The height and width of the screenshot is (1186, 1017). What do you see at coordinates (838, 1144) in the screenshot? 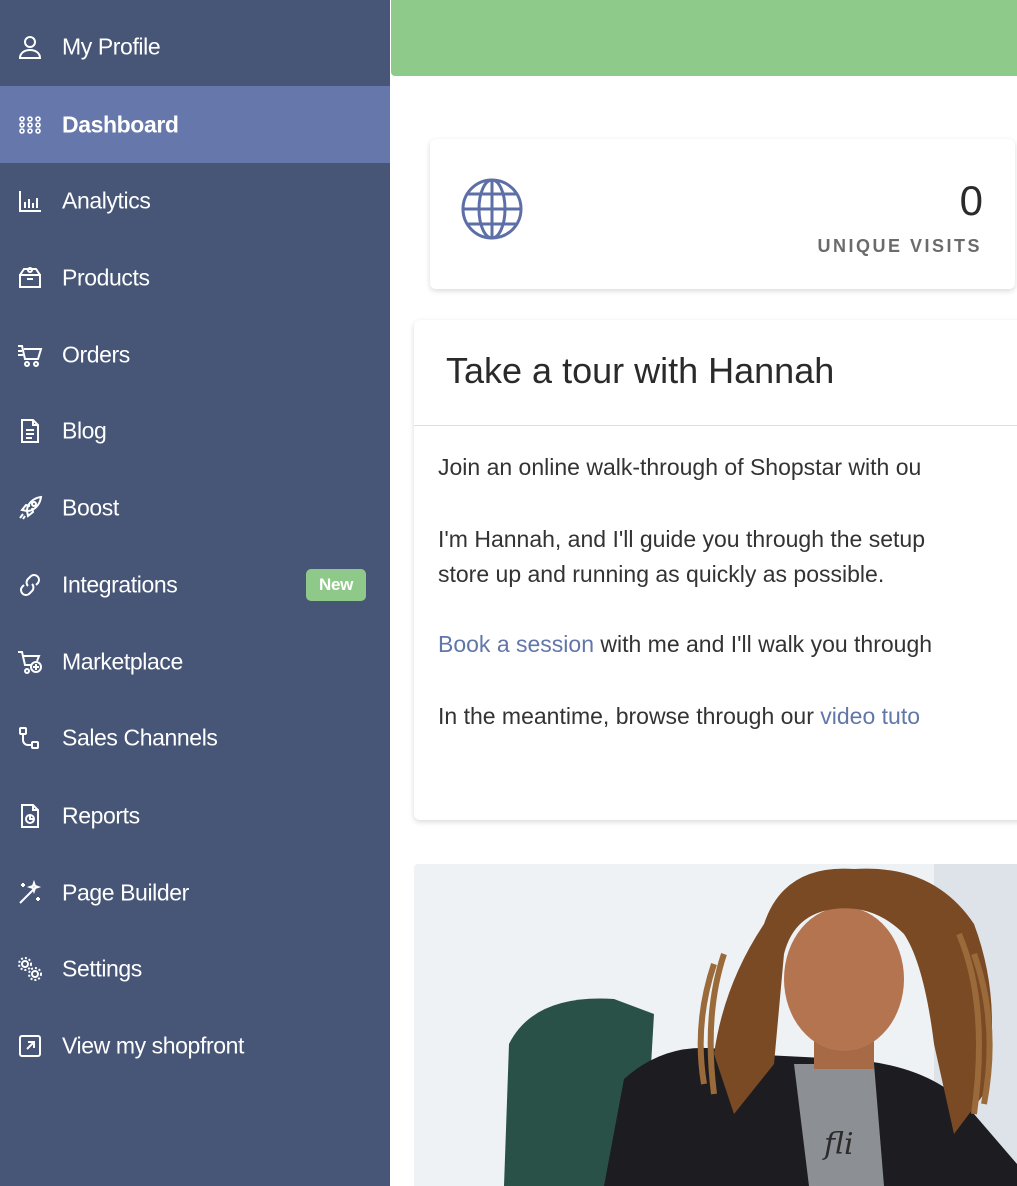
I see `svg-text: fli` at bounding box center [838, 1144].